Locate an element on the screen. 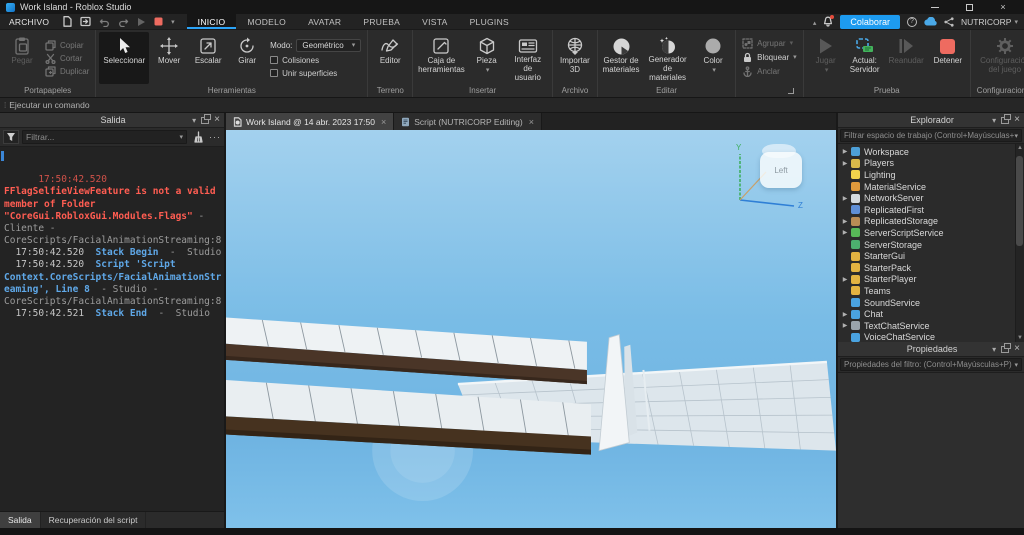 Image resolution: width=1024 pixels, height=535 pixels. explorer-item: StarterPack is located at coordinates (927, 268).